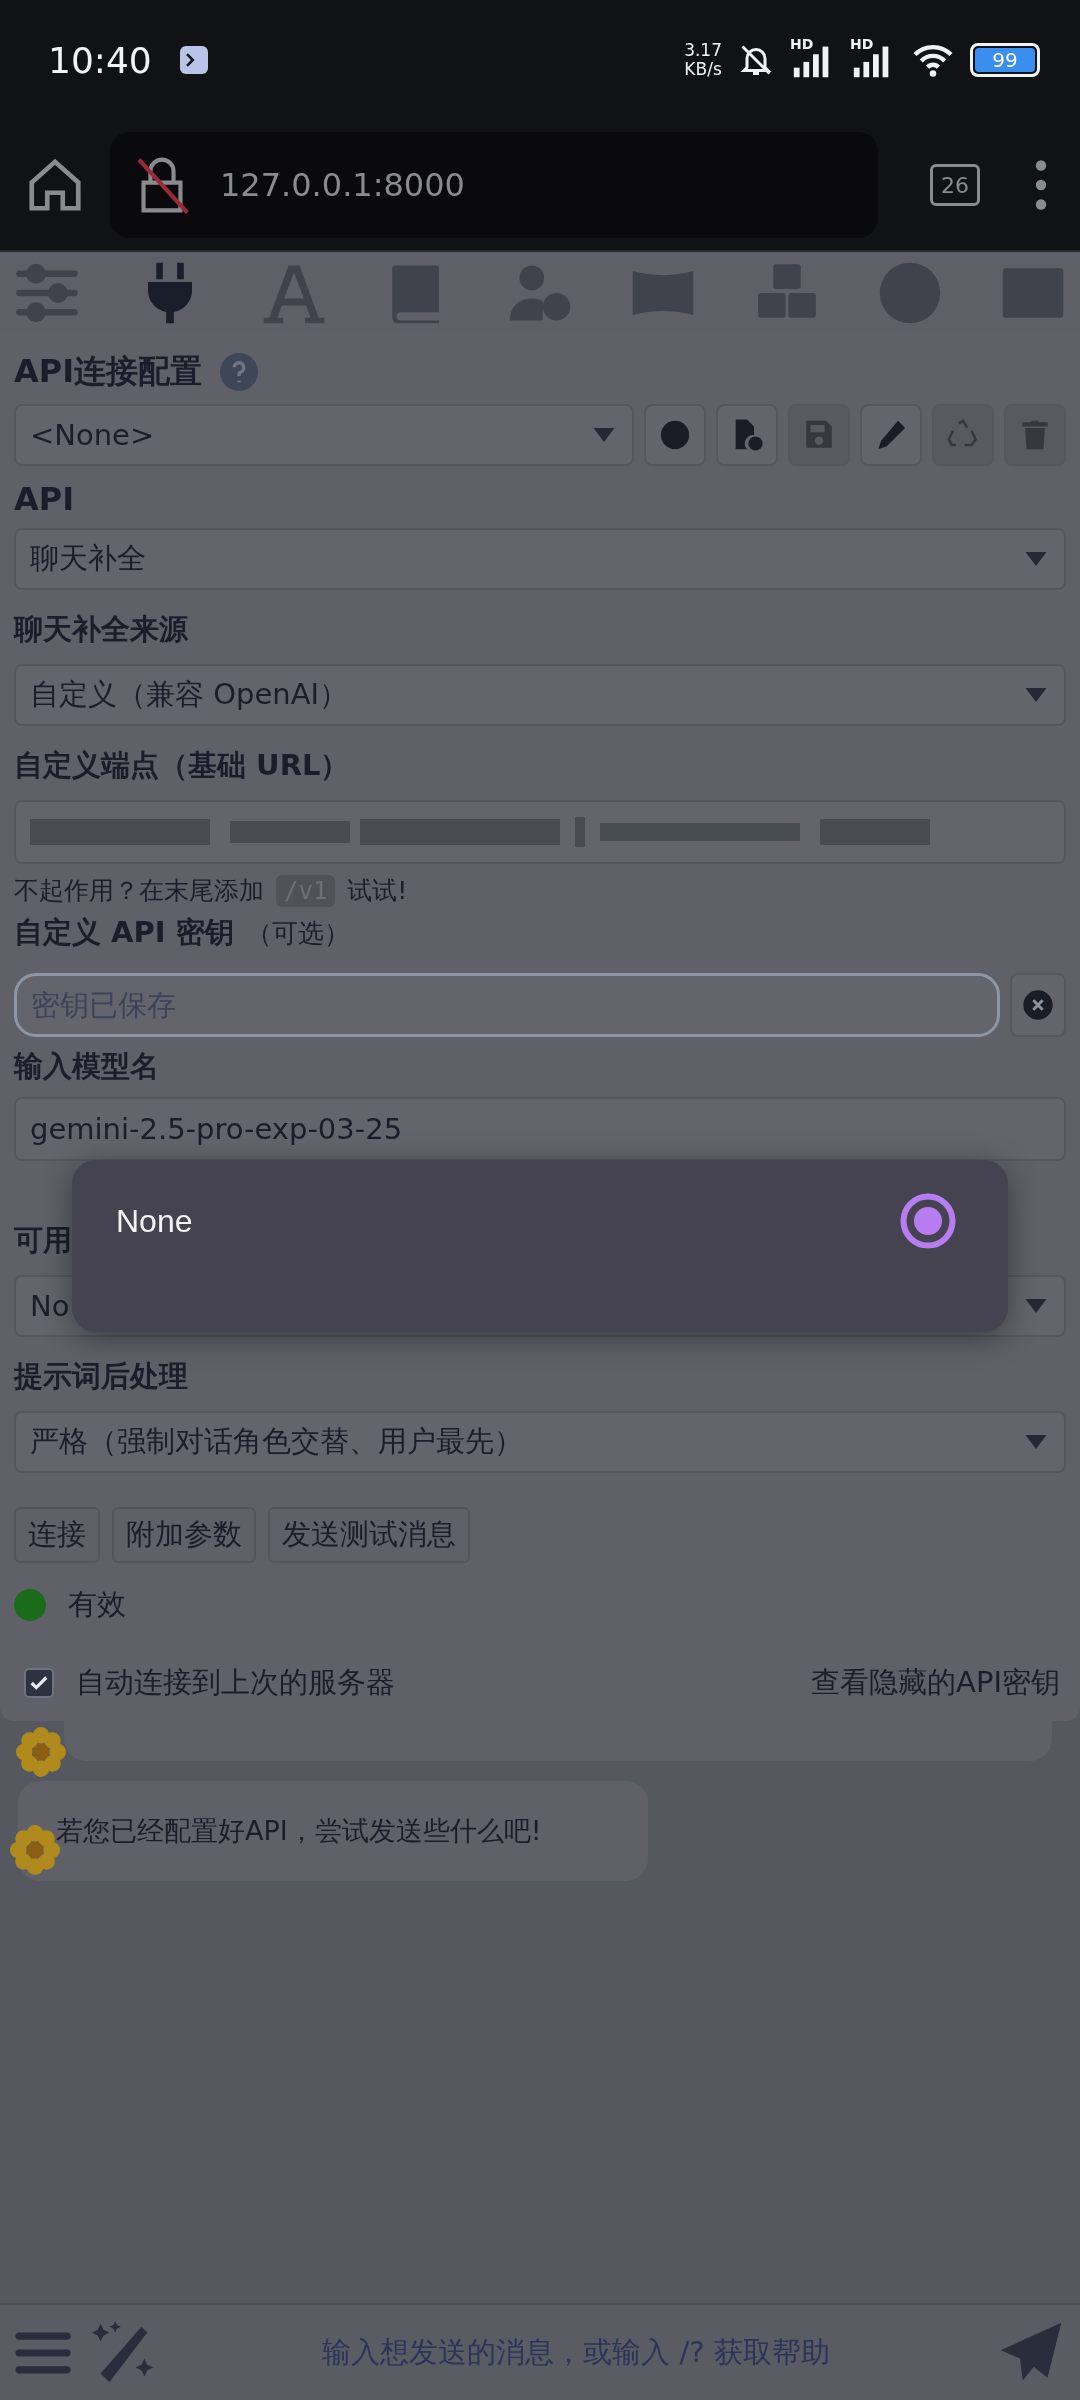 The height and width of the screenshot is (2400, 1080). I want to click on flower-icon, so click(41, 1752).